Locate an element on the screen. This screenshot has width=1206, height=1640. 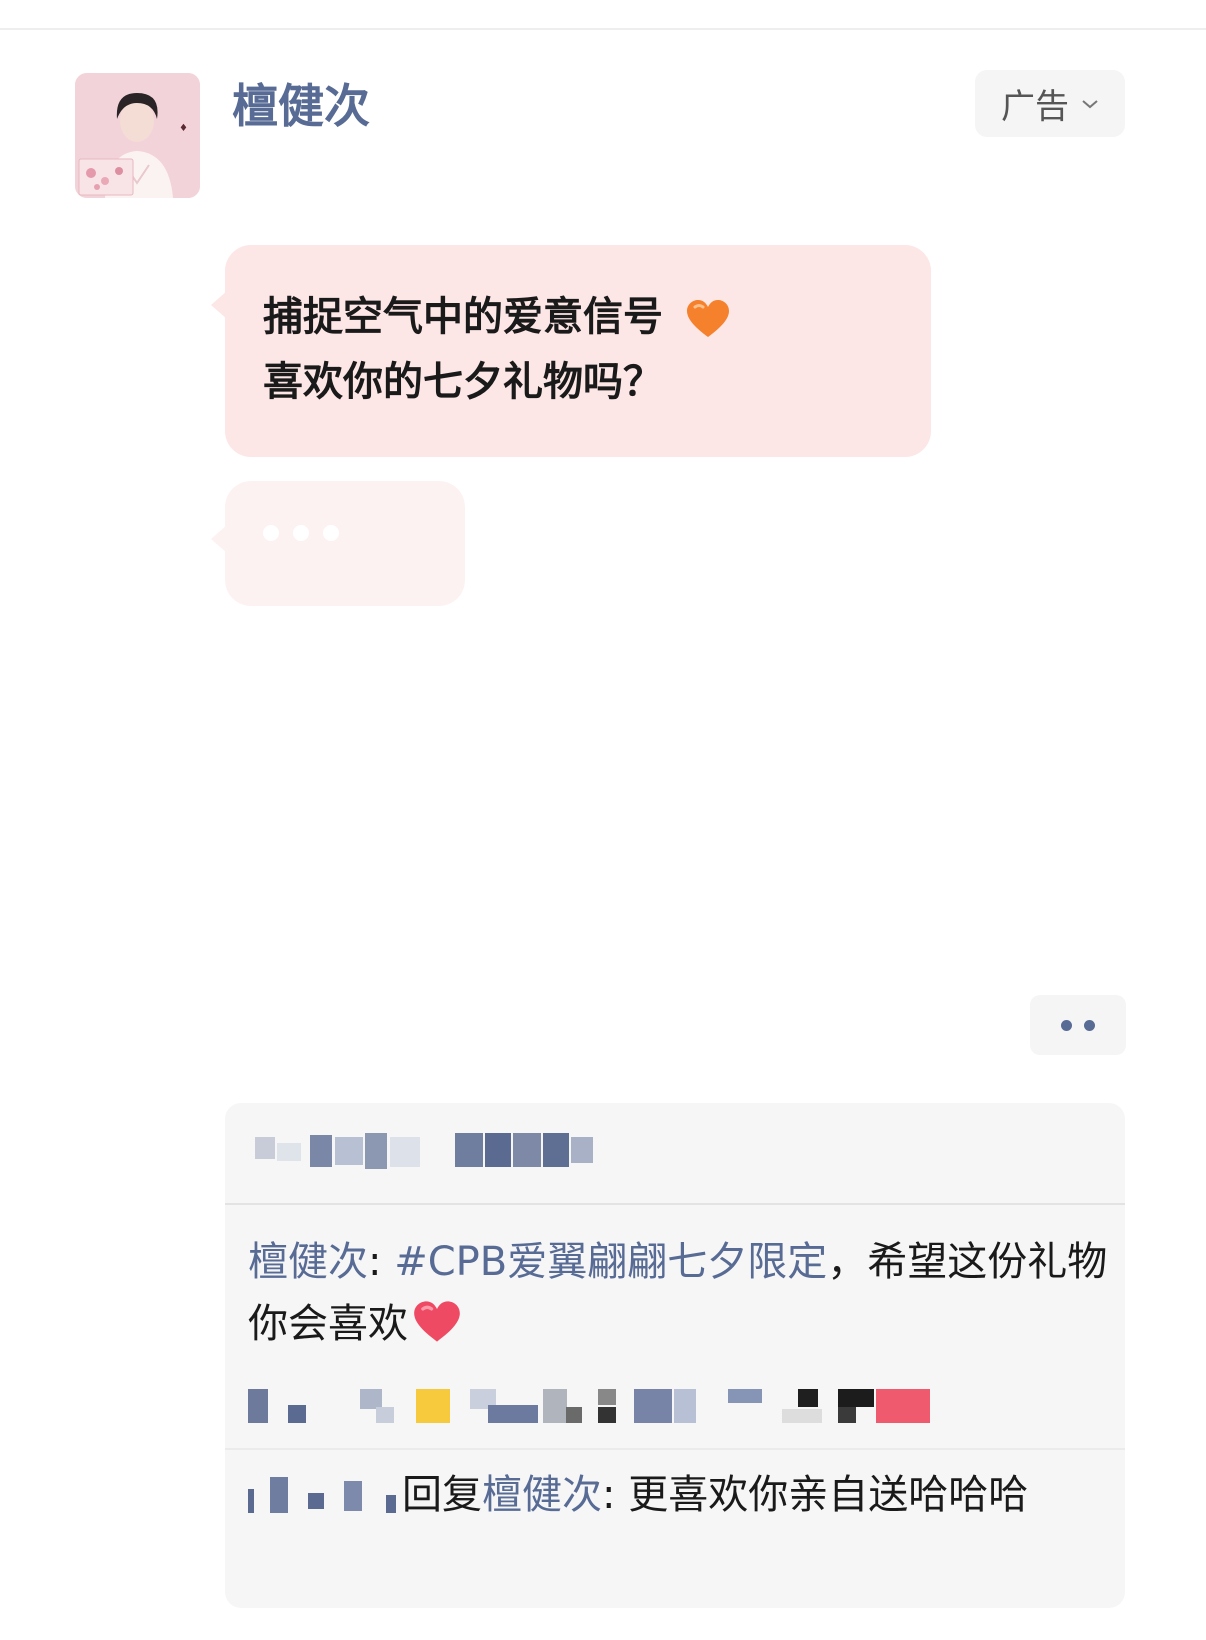
reply-item: 回复檀健次: 更喜欢你亲自送哈哈哈 is located at coordinates (678, 1495).